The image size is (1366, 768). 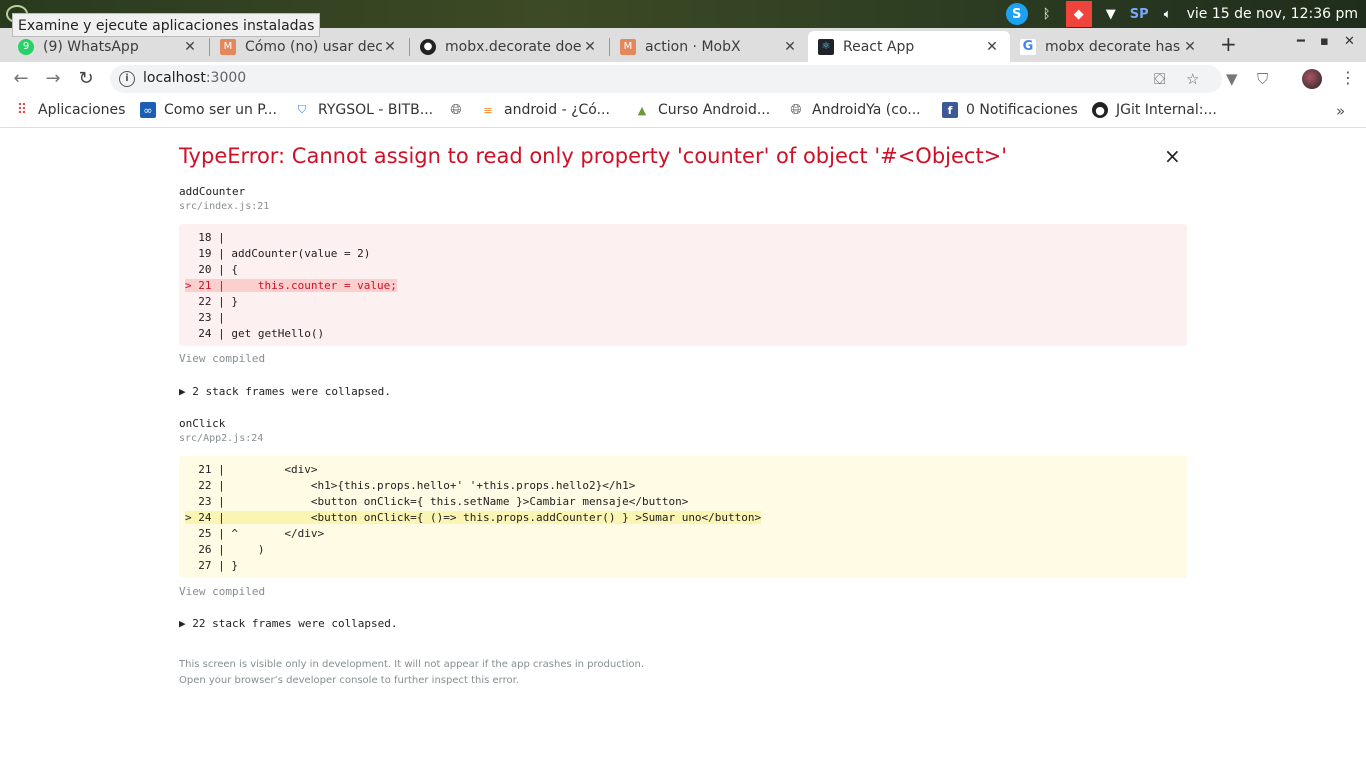 I want to click on tab-title: React App, so click(x=879, y=46).